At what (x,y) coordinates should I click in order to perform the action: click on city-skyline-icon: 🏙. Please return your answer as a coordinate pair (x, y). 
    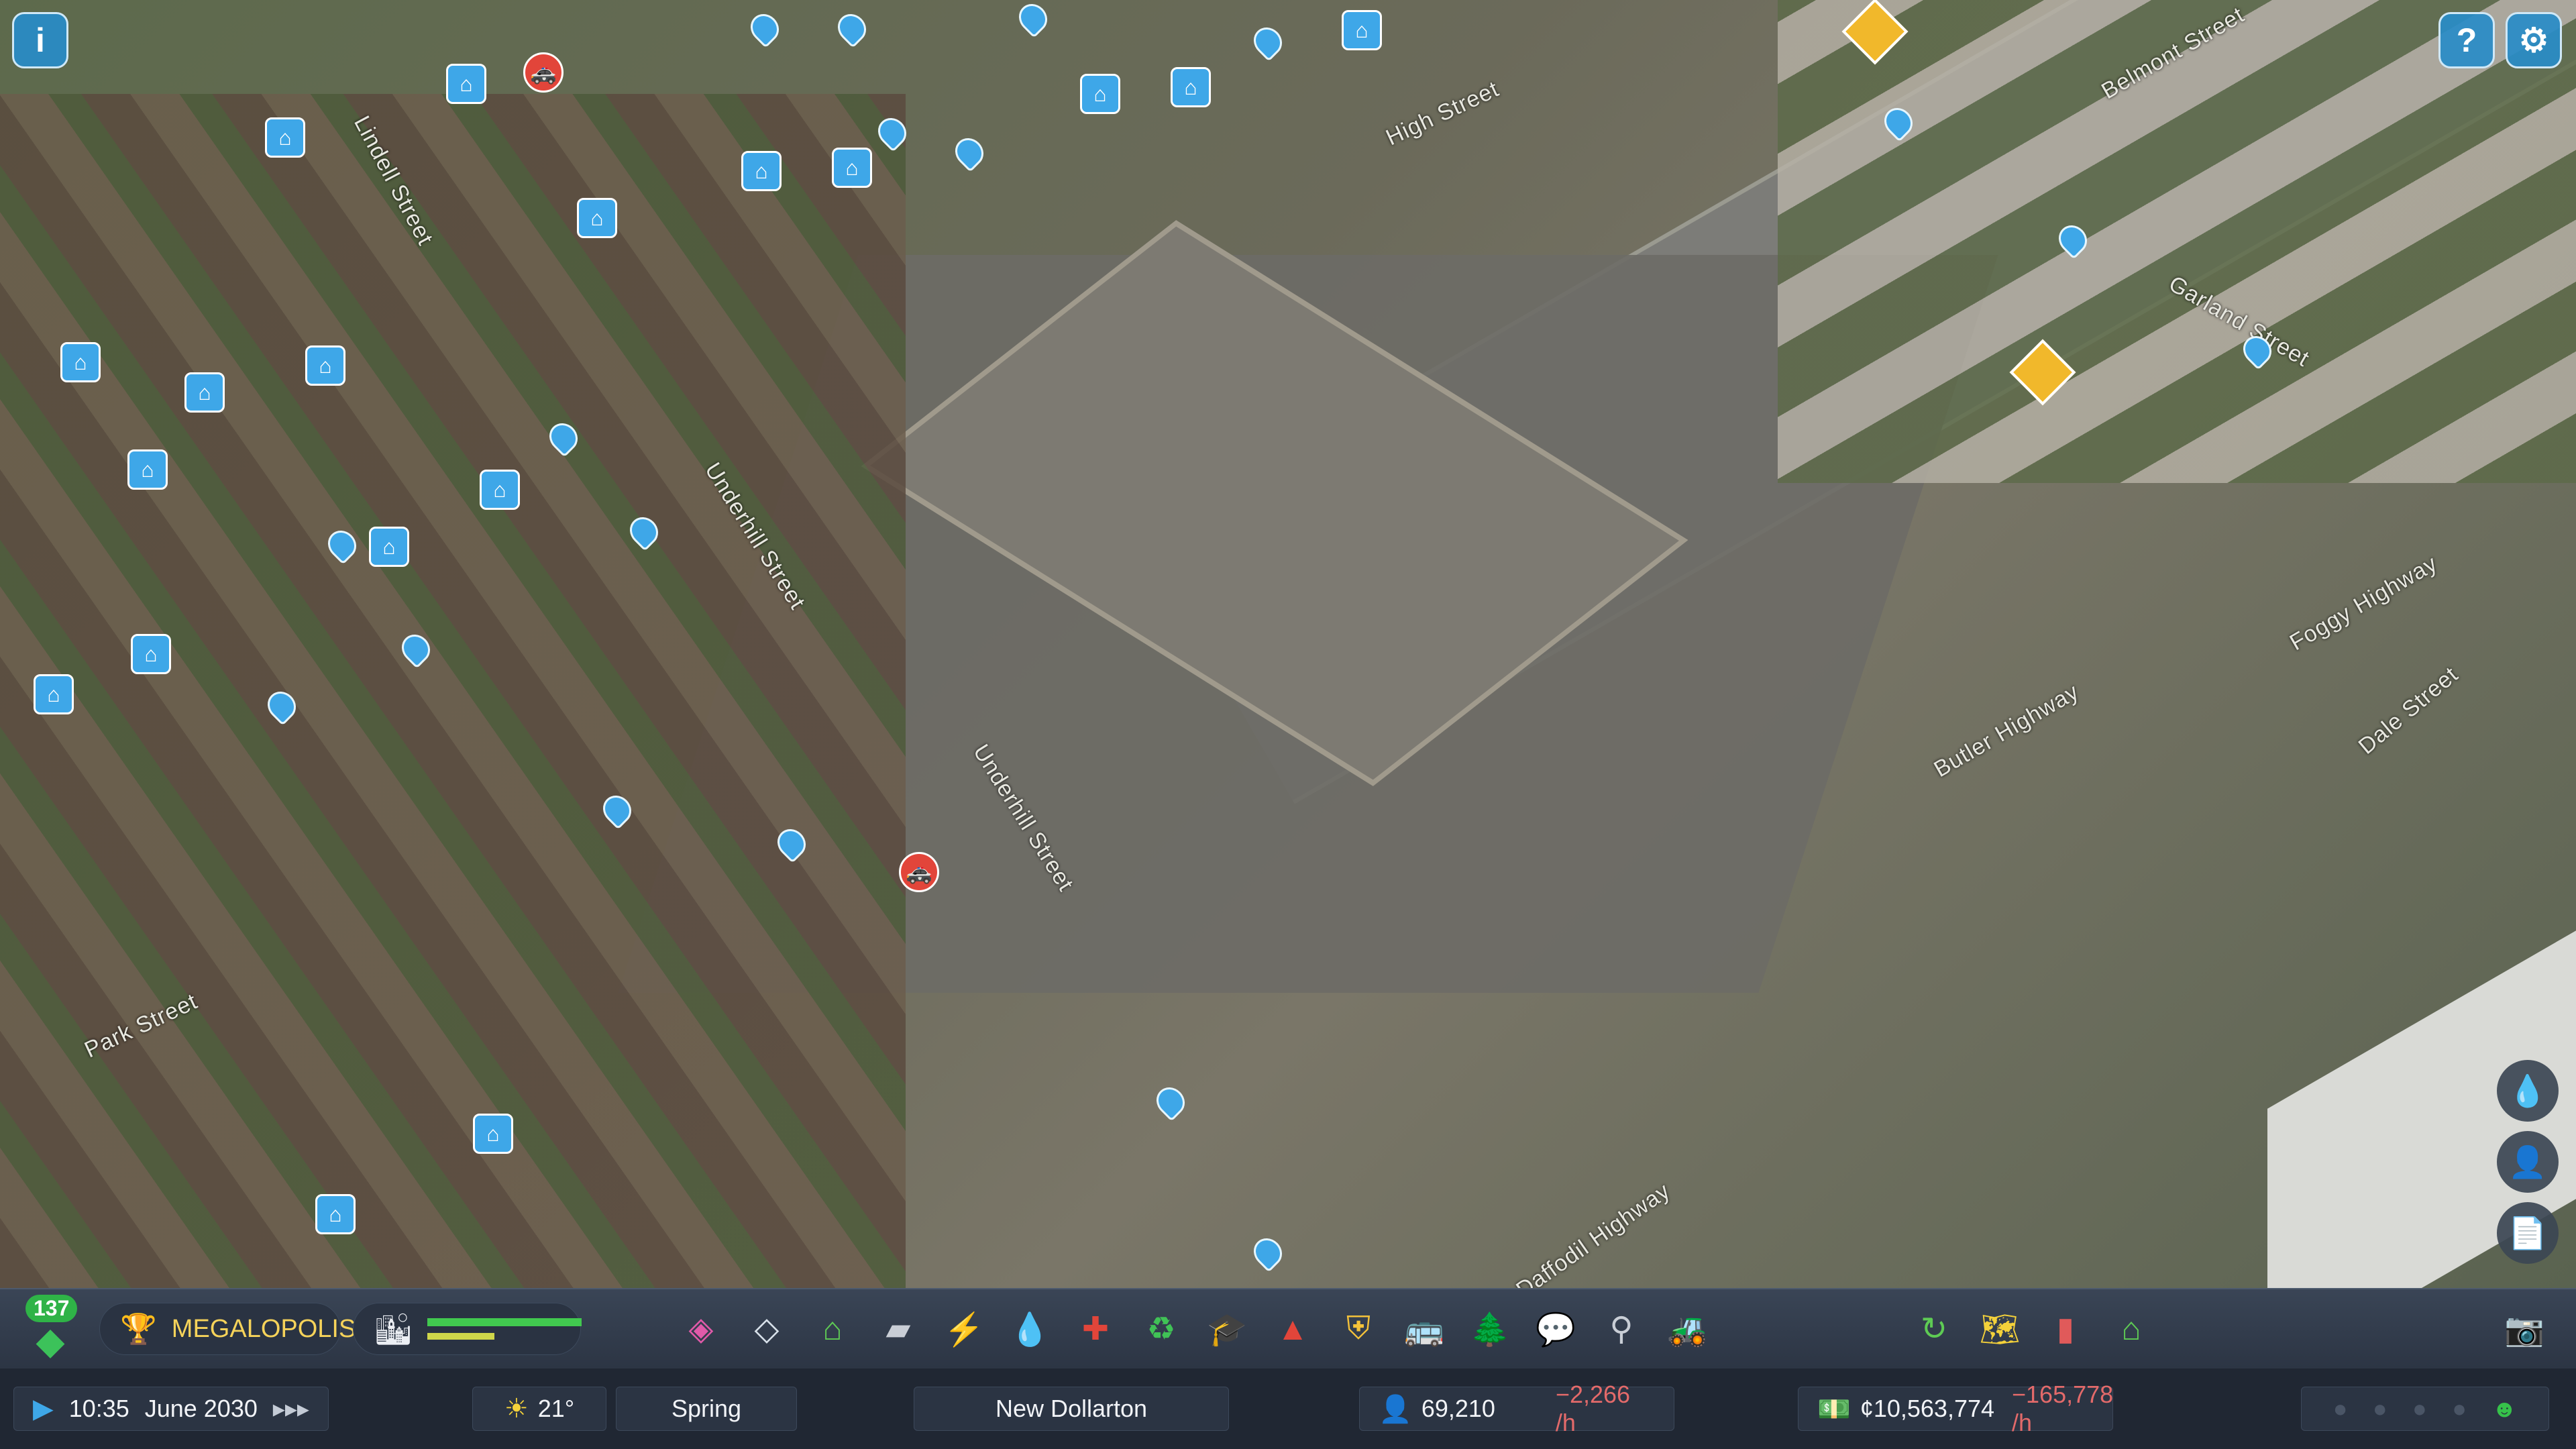
    Looking at the image, I should click on (393, 1328).